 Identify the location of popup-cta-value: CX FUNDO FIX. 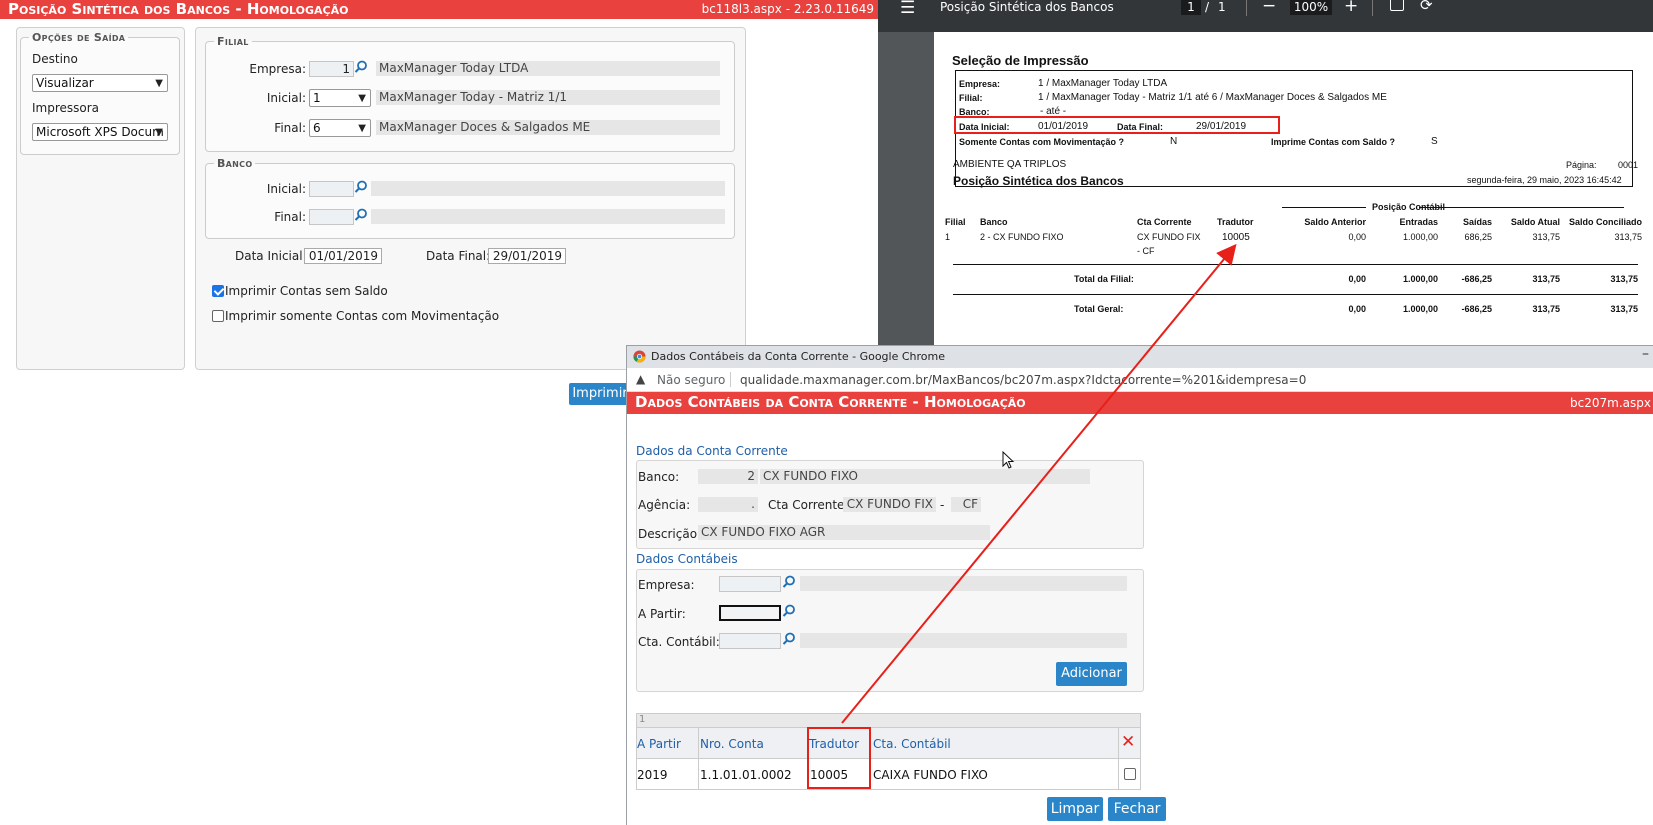
(889, 504).